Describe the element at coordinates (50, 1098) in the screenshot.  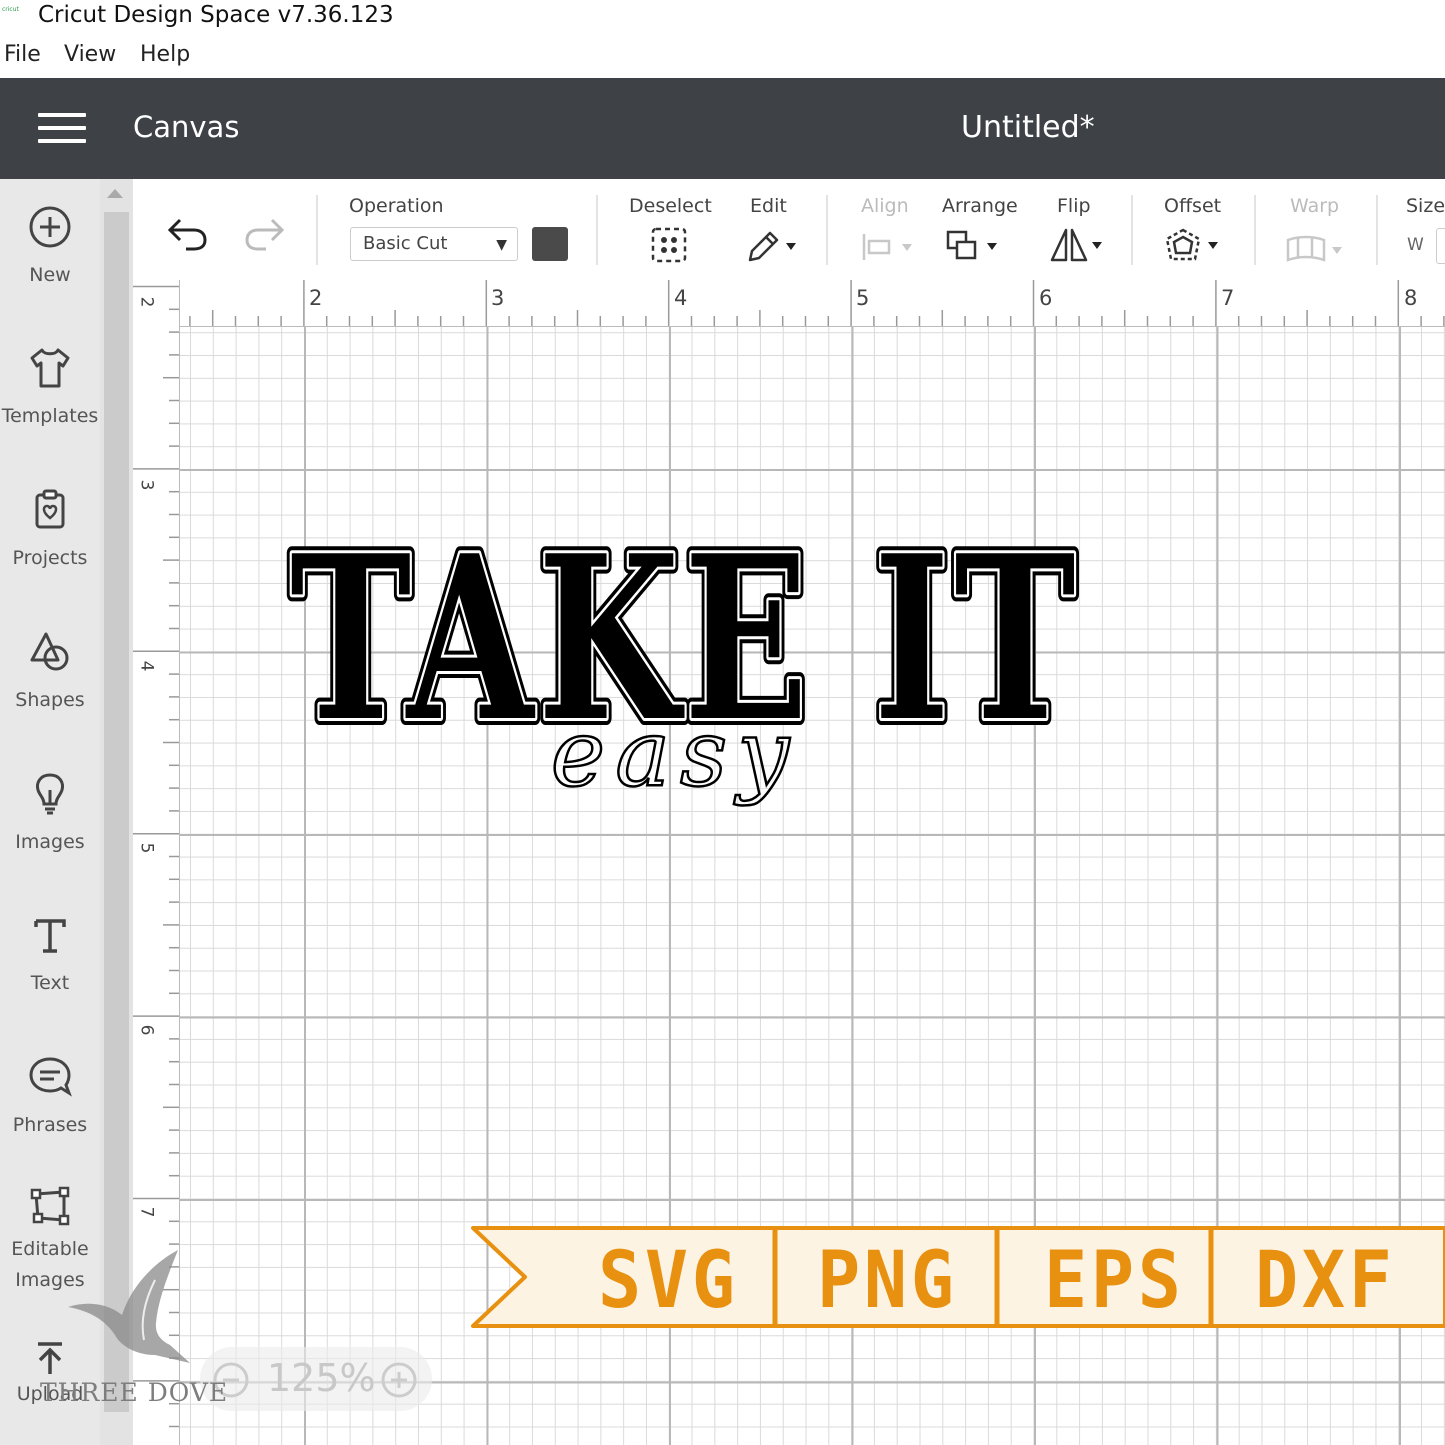
I see `sidebar-item-phrases: Phrases` at that location.